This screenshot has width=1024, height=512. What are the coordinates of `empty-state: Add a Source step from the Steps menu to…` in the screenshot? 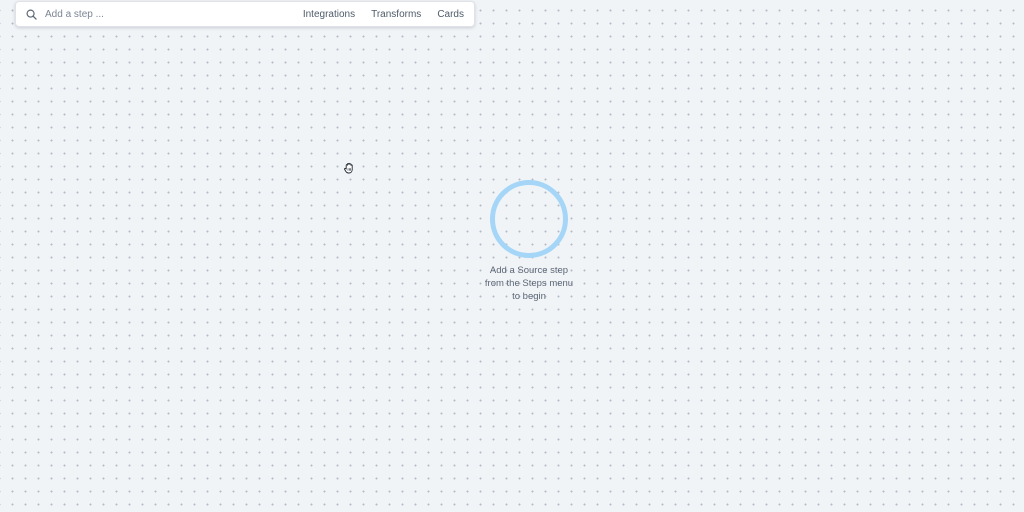 It's located at (529, 241).